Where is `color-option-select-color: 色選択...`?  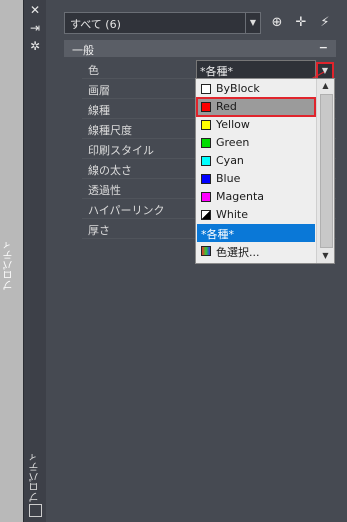 color-option-select-color: 色選択... is located at coordinates (256, 251).